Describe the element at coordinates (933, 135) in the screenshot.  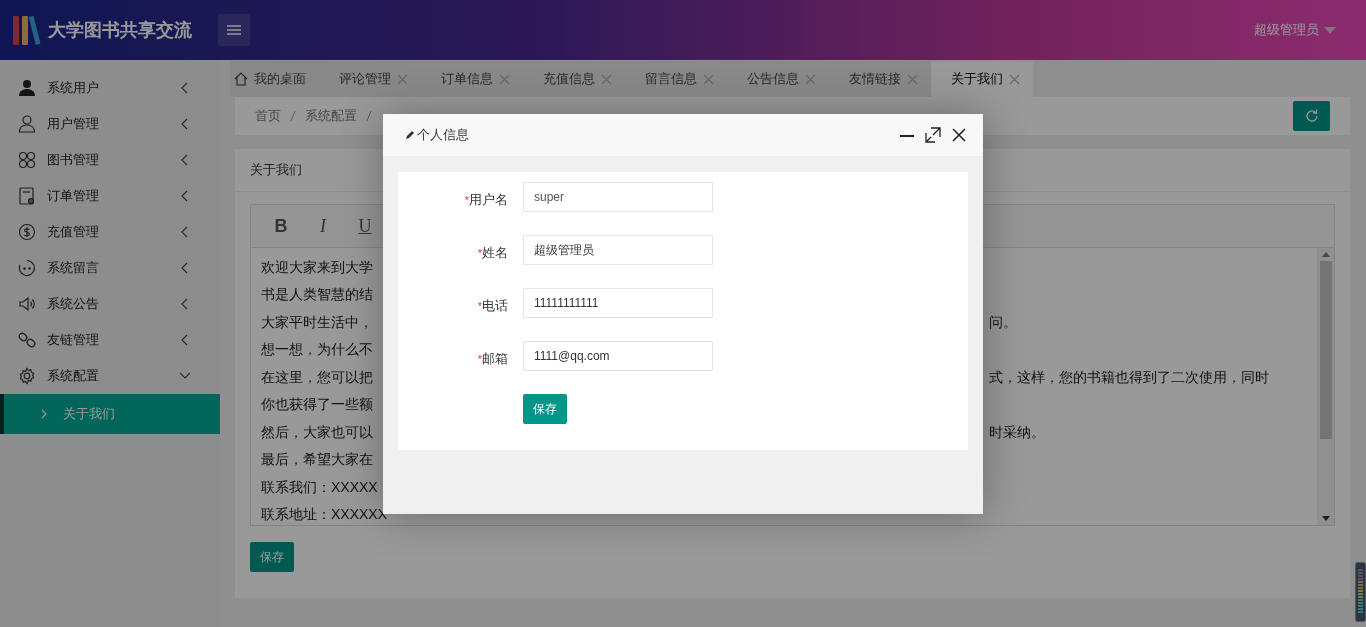
I see `maximize-icon` at that location.